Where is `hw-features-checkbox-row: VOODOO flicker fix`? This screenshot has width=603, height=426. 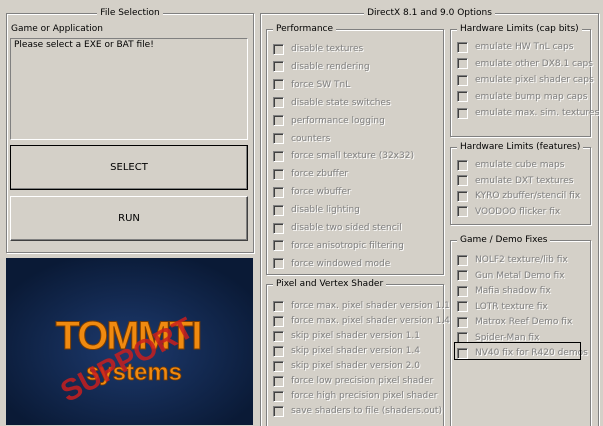 hw-features-checkbox-row: VOODOO flicker fix is located at coordinates (508, 212).